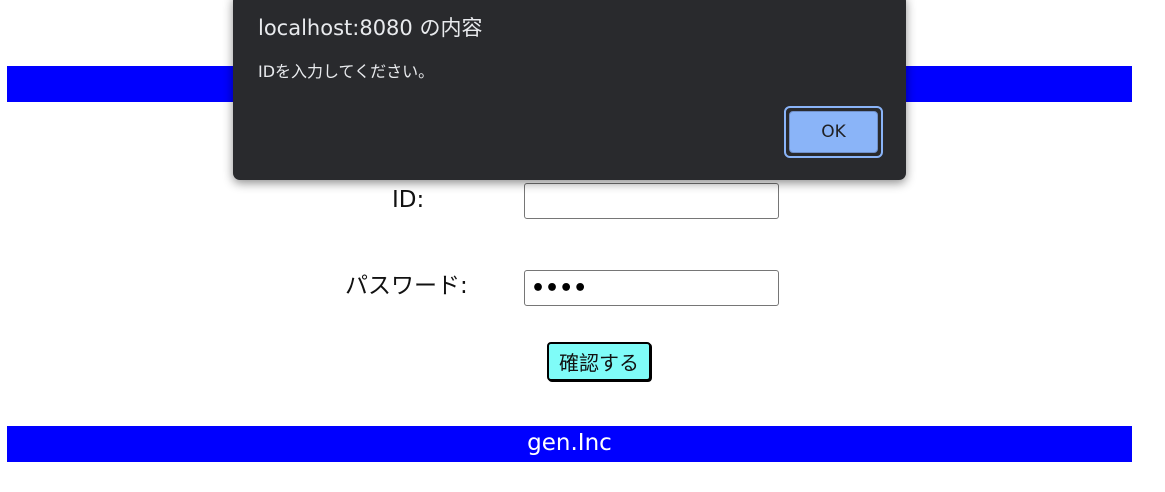 Image resolution: width=1165 pixels, height=492 pixels. Describe the element at coordinates (370, 28) in the screenshot. I see `dialog-title: localhost:8080 の内容` at that location.